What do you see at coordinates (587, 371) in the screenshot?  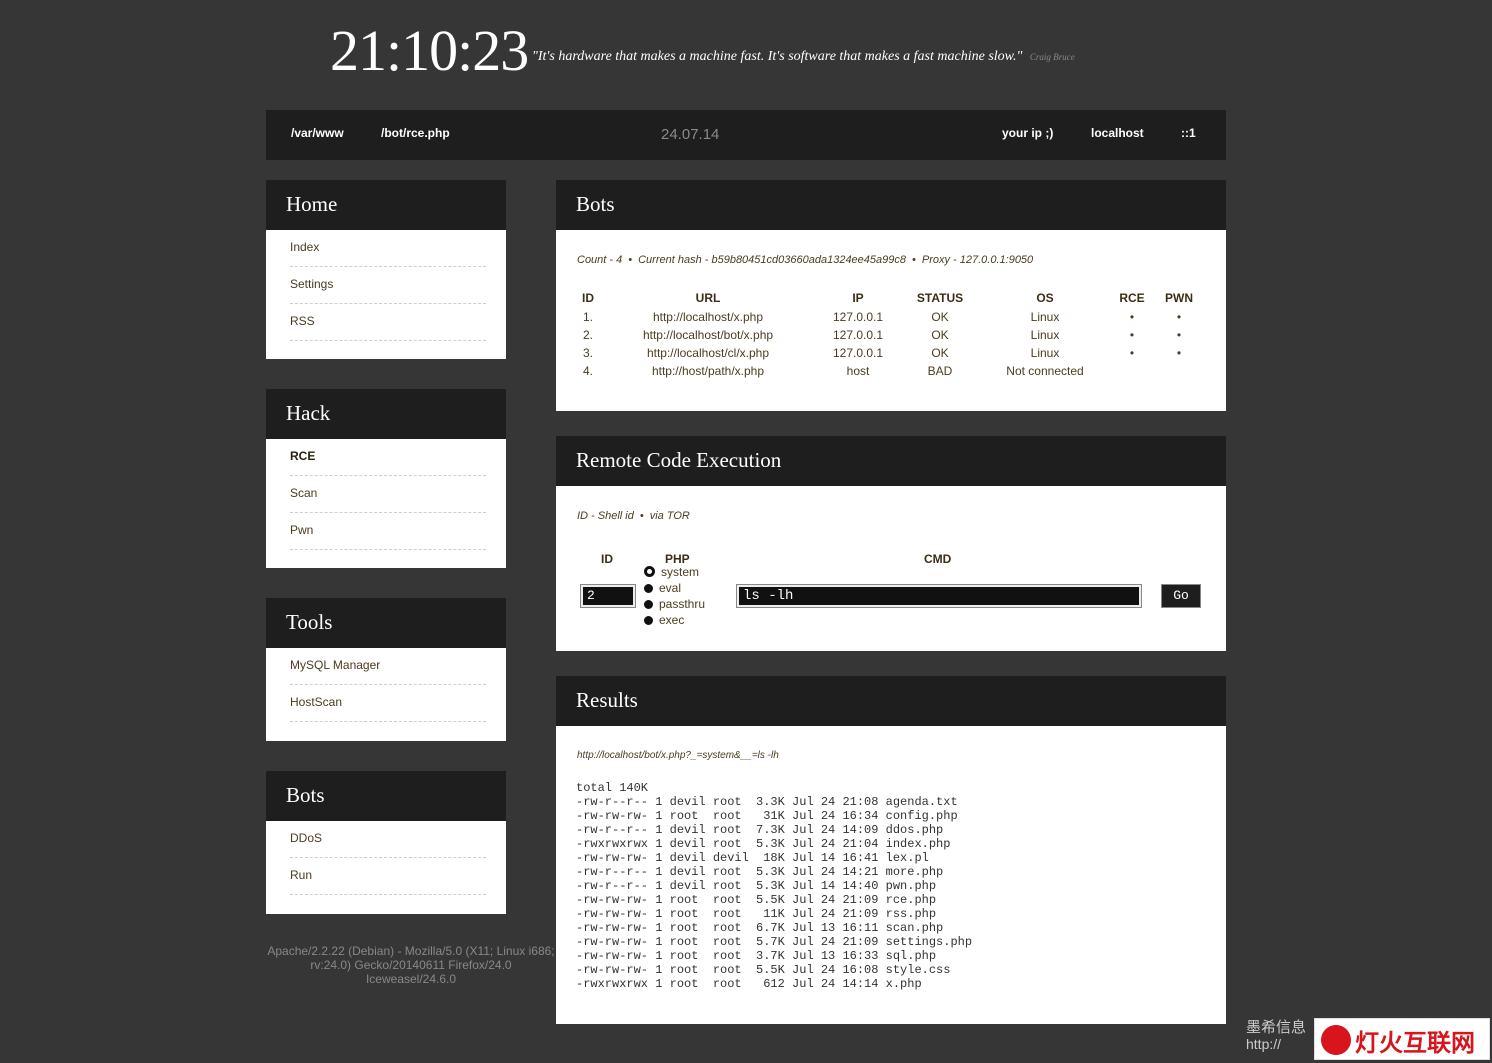 I see `cell-id: 4.` at bounding box center [587, 371].